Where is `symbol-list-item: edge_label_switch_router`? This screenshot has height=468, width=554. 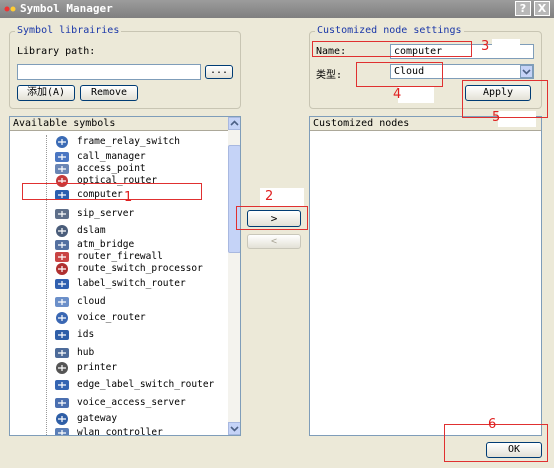
symbol-list-item: edge_label_switch_router is located at coordinates (112, 385).